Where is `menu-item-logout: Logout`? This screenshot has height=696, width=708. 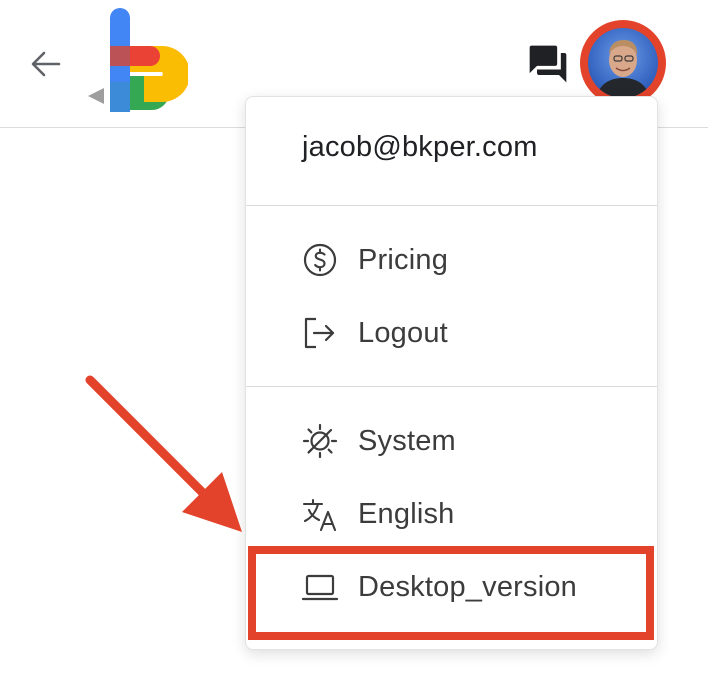 menu-item-logout: Logout is located at coordinates (451, 333).